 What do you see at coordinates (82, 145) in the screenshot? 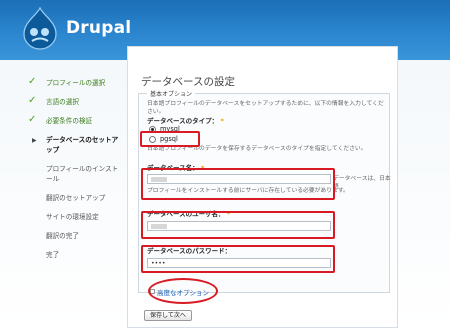
I see `step-label: データベースのセットアップ` at bounding box center [82, 145].